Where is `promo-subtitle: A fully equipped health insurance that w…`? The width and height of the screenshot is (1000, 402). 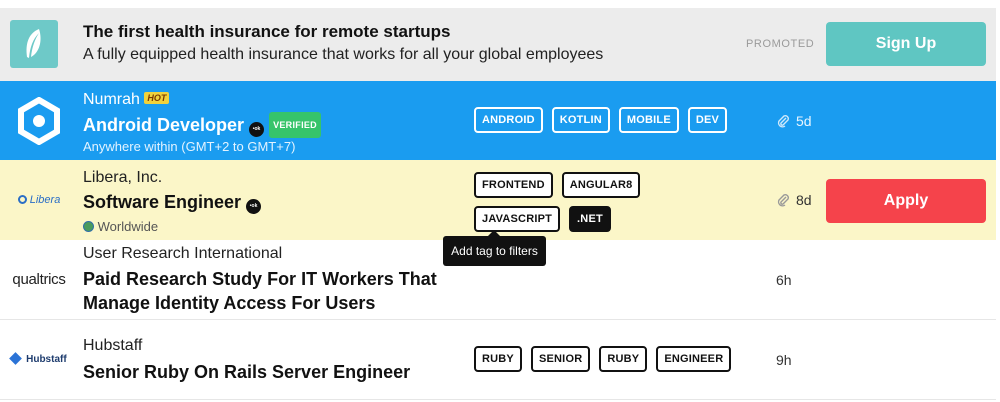 promo-subtitle: A fully equipped health insurance that w… is located at coordinates (343, 54).